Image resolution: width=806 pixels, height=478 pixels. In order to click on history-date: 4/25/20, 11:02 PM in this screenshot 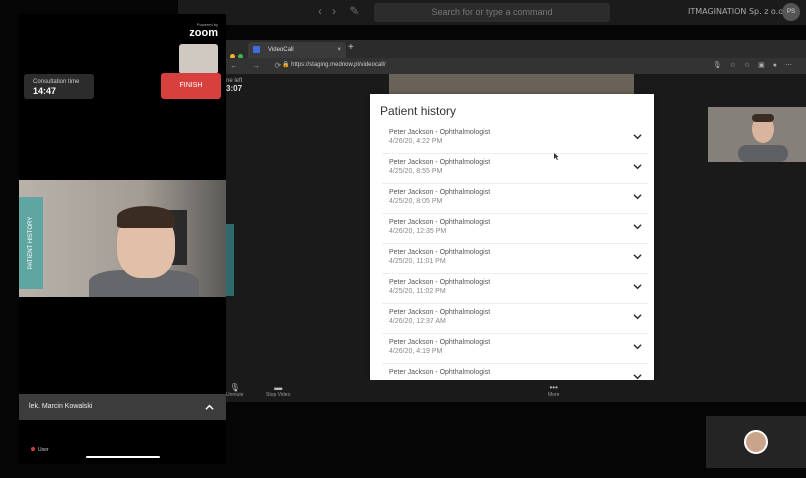, I will do `click(417, 291)`.